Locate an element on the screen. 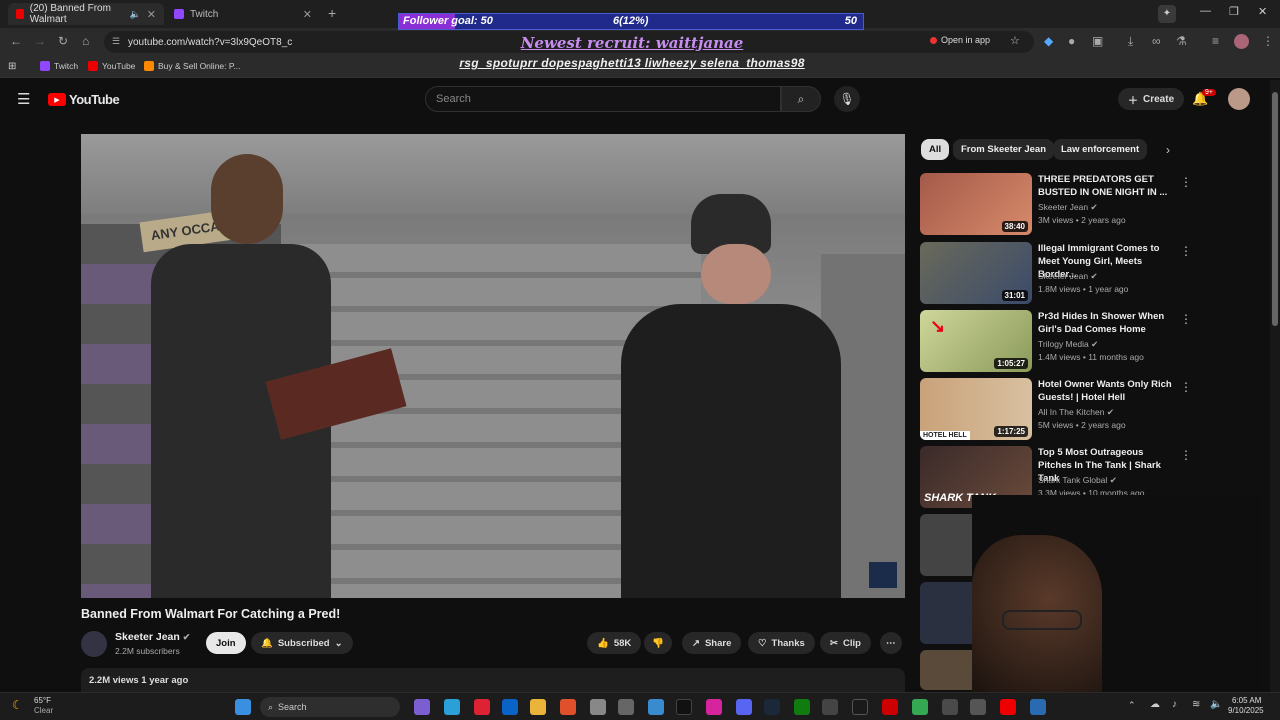 This screenshot has width=1280, height=720. tab-youtube: (20) Banned From Walmart 🔈 ✕ is located at coordinates (86, 14).